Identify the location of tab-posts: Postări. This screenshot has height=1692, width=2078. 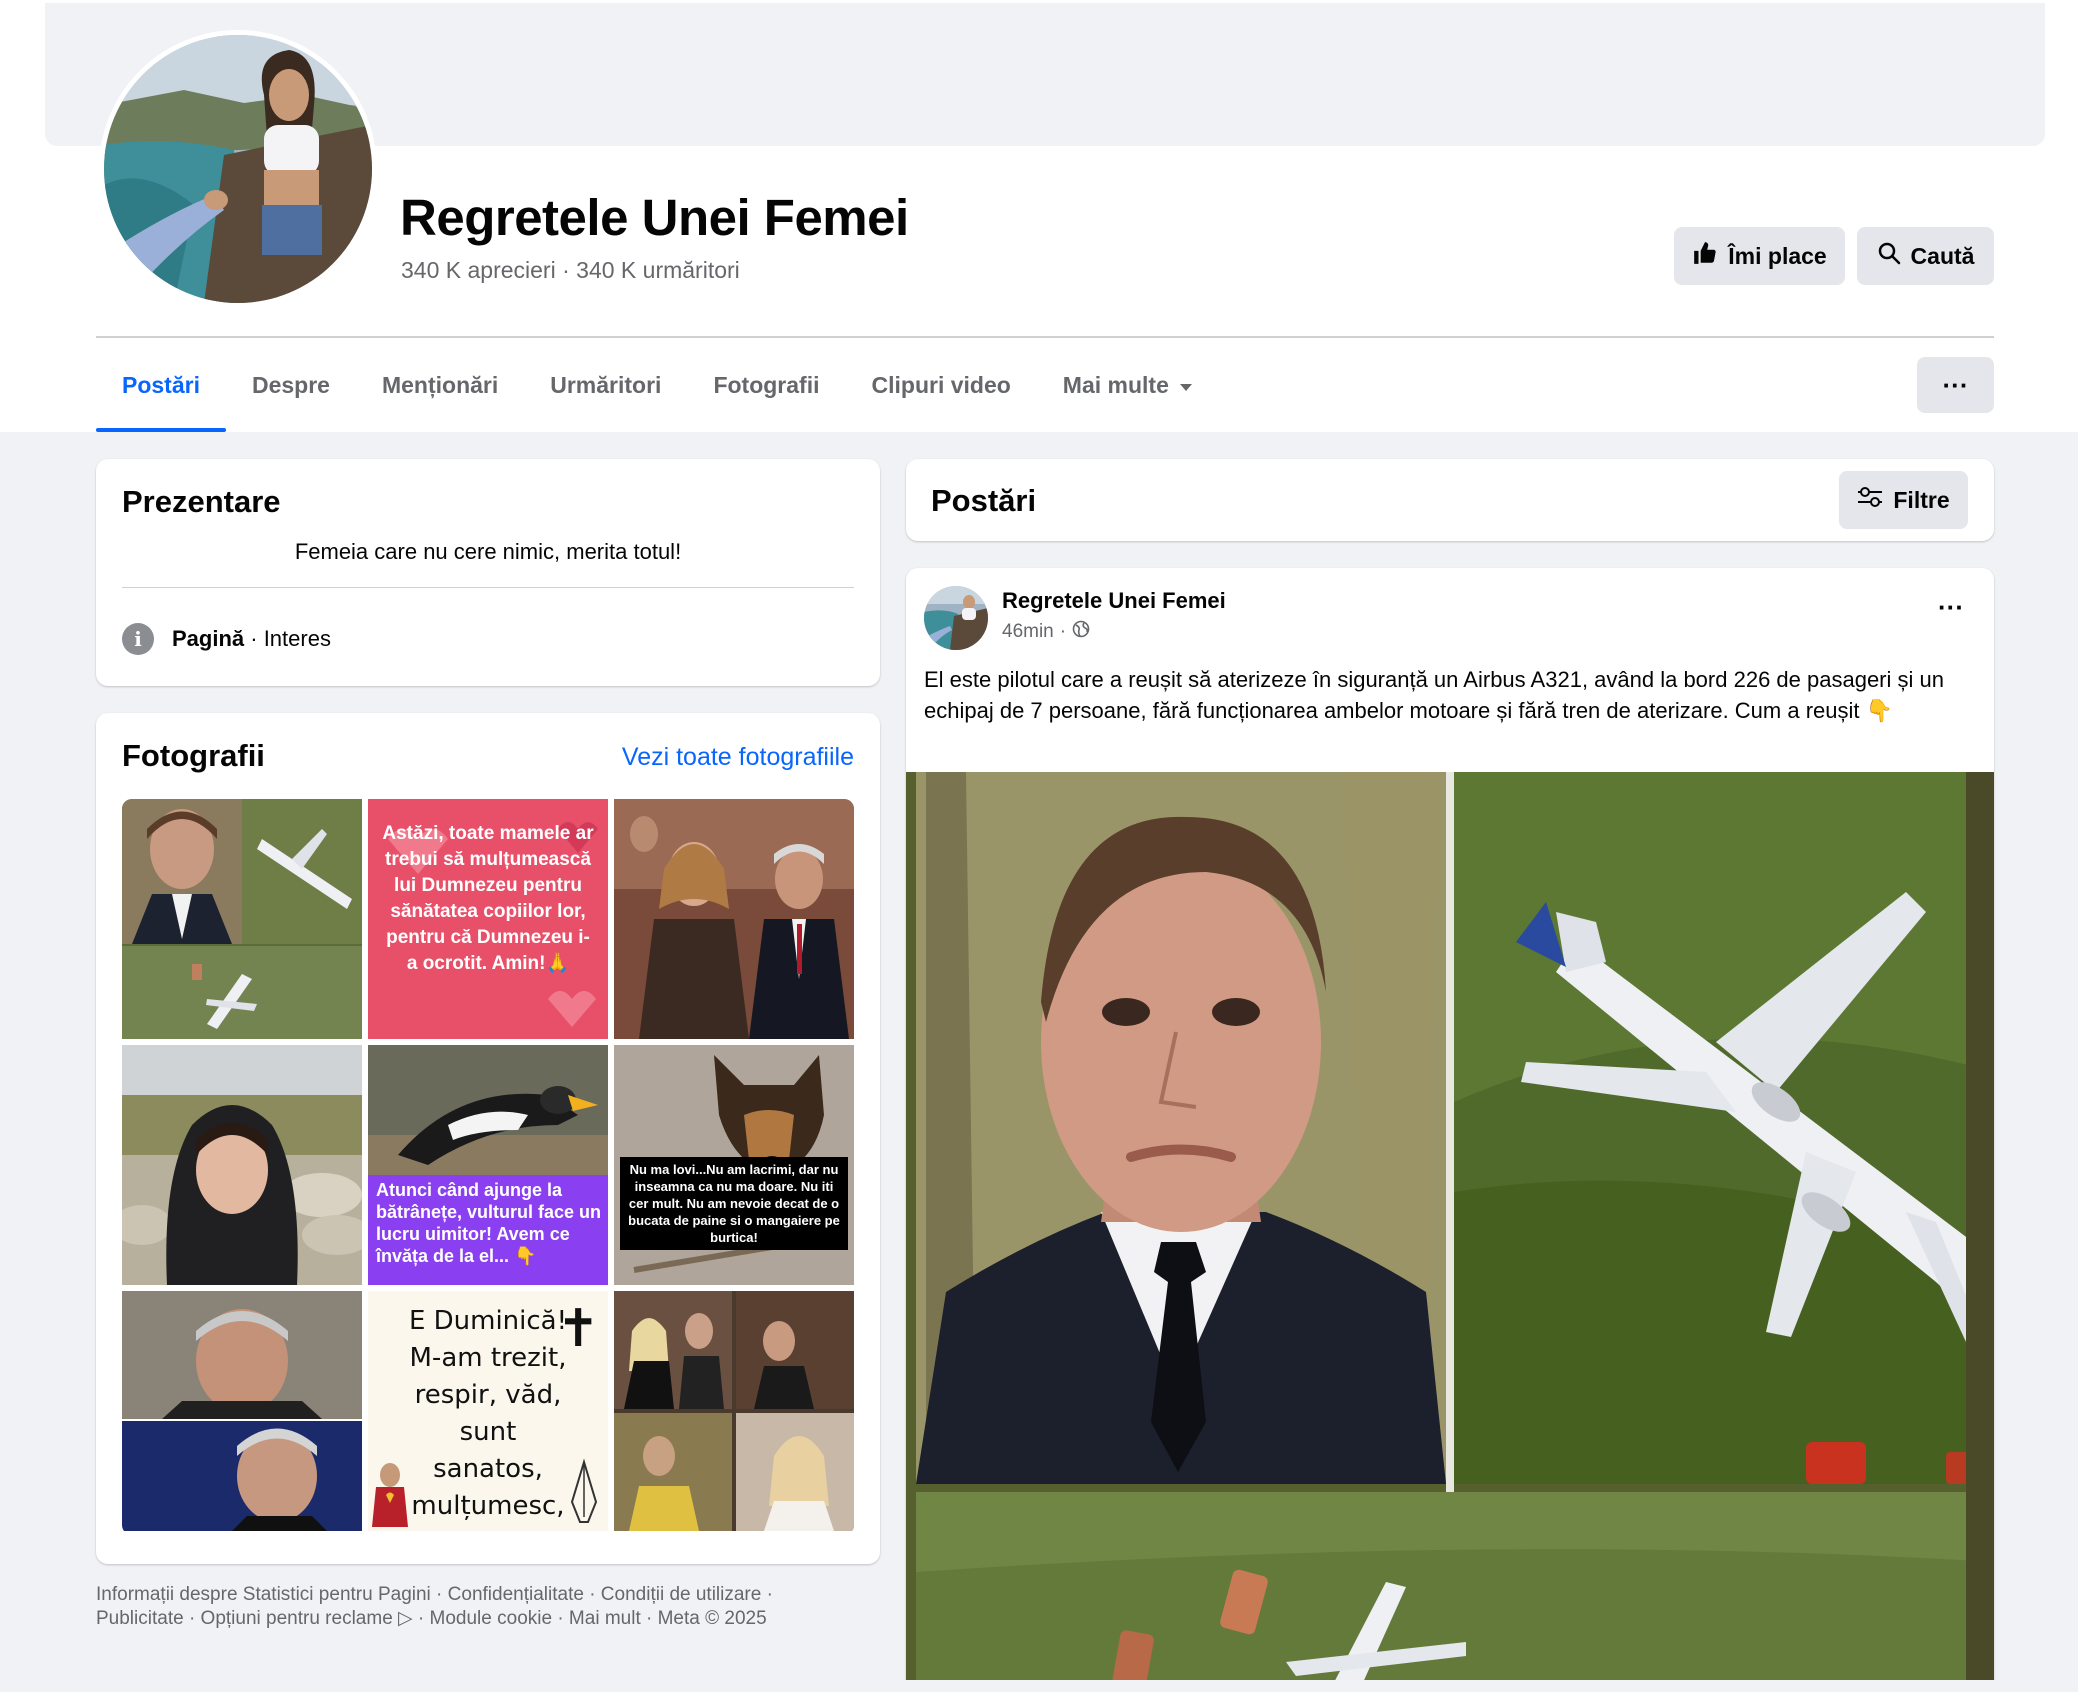
(161, 385).